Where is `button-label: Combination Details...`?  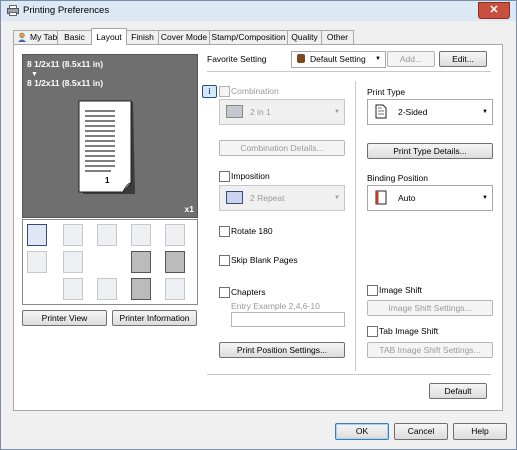
button-label: Combination Details... is located at coordinates (282, 148).